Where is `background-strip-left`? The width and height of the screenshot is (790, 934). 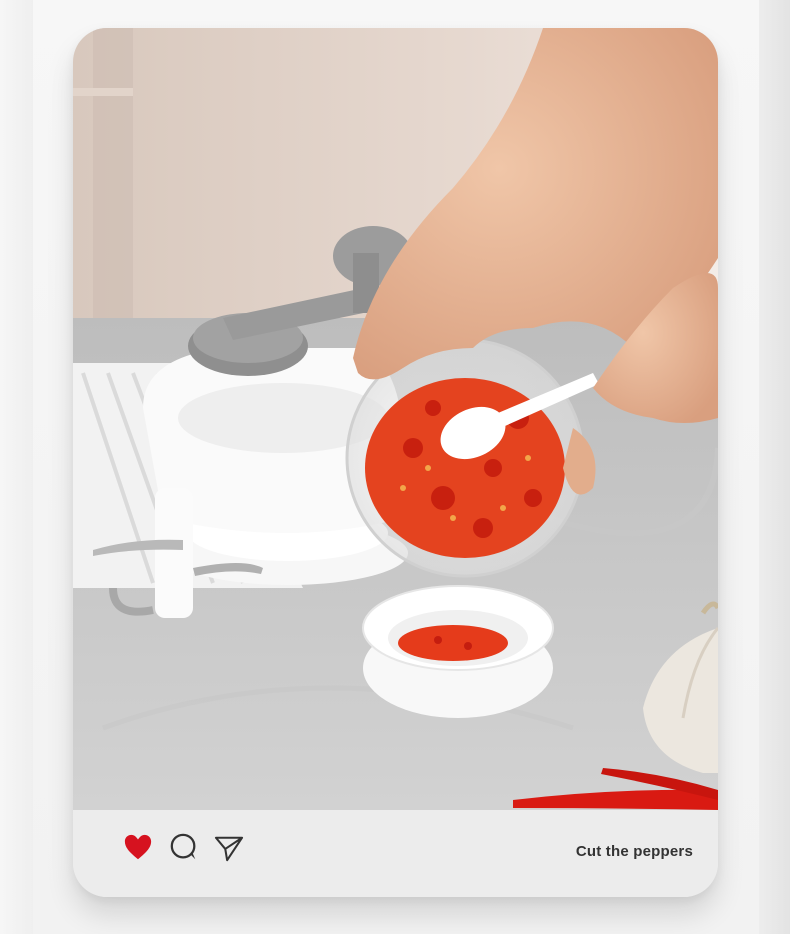 background-strip-left is located at coordinates (17, 467).